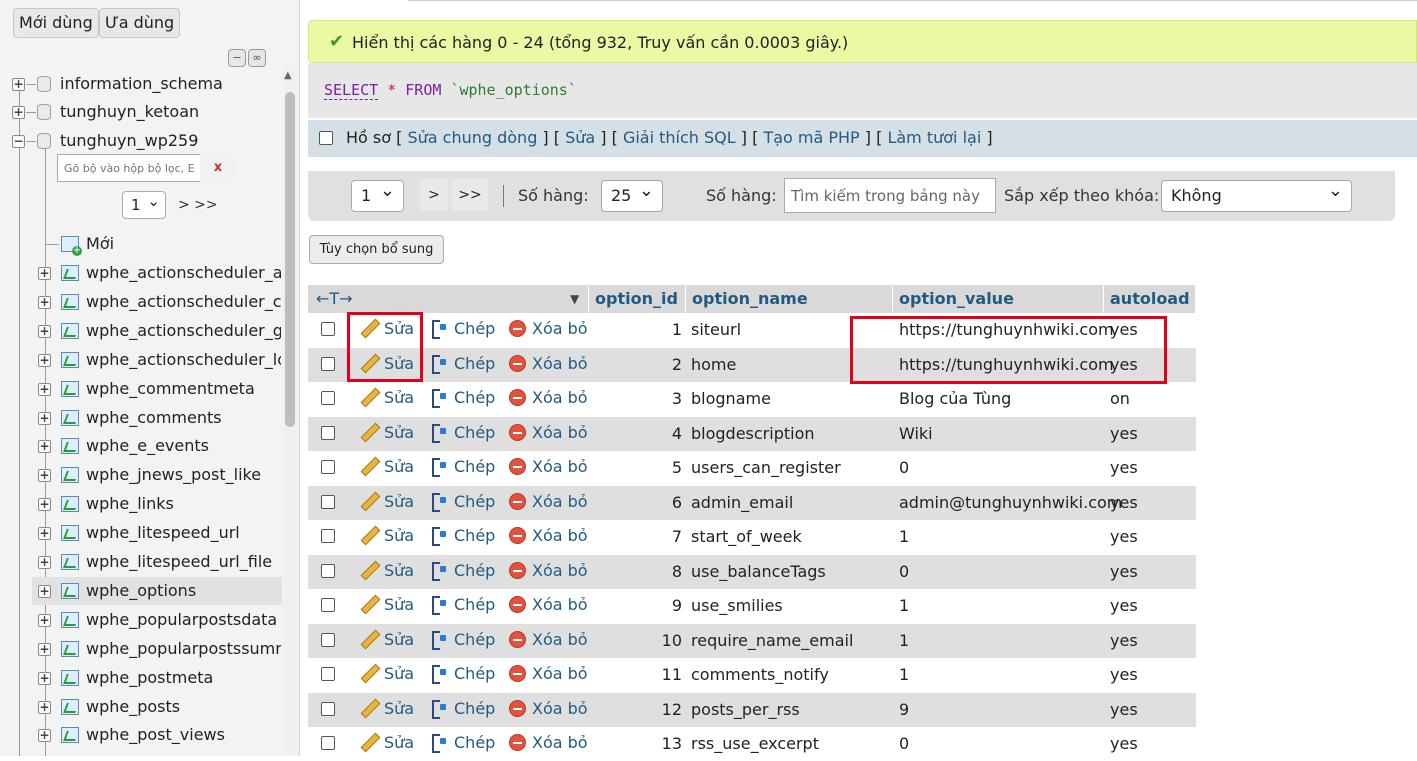 This screenshot has height=761, width=1417. Describe the element at coordinates (753, 433) in the screenshot. I see `cell-option-name: blogdescription` at that location.